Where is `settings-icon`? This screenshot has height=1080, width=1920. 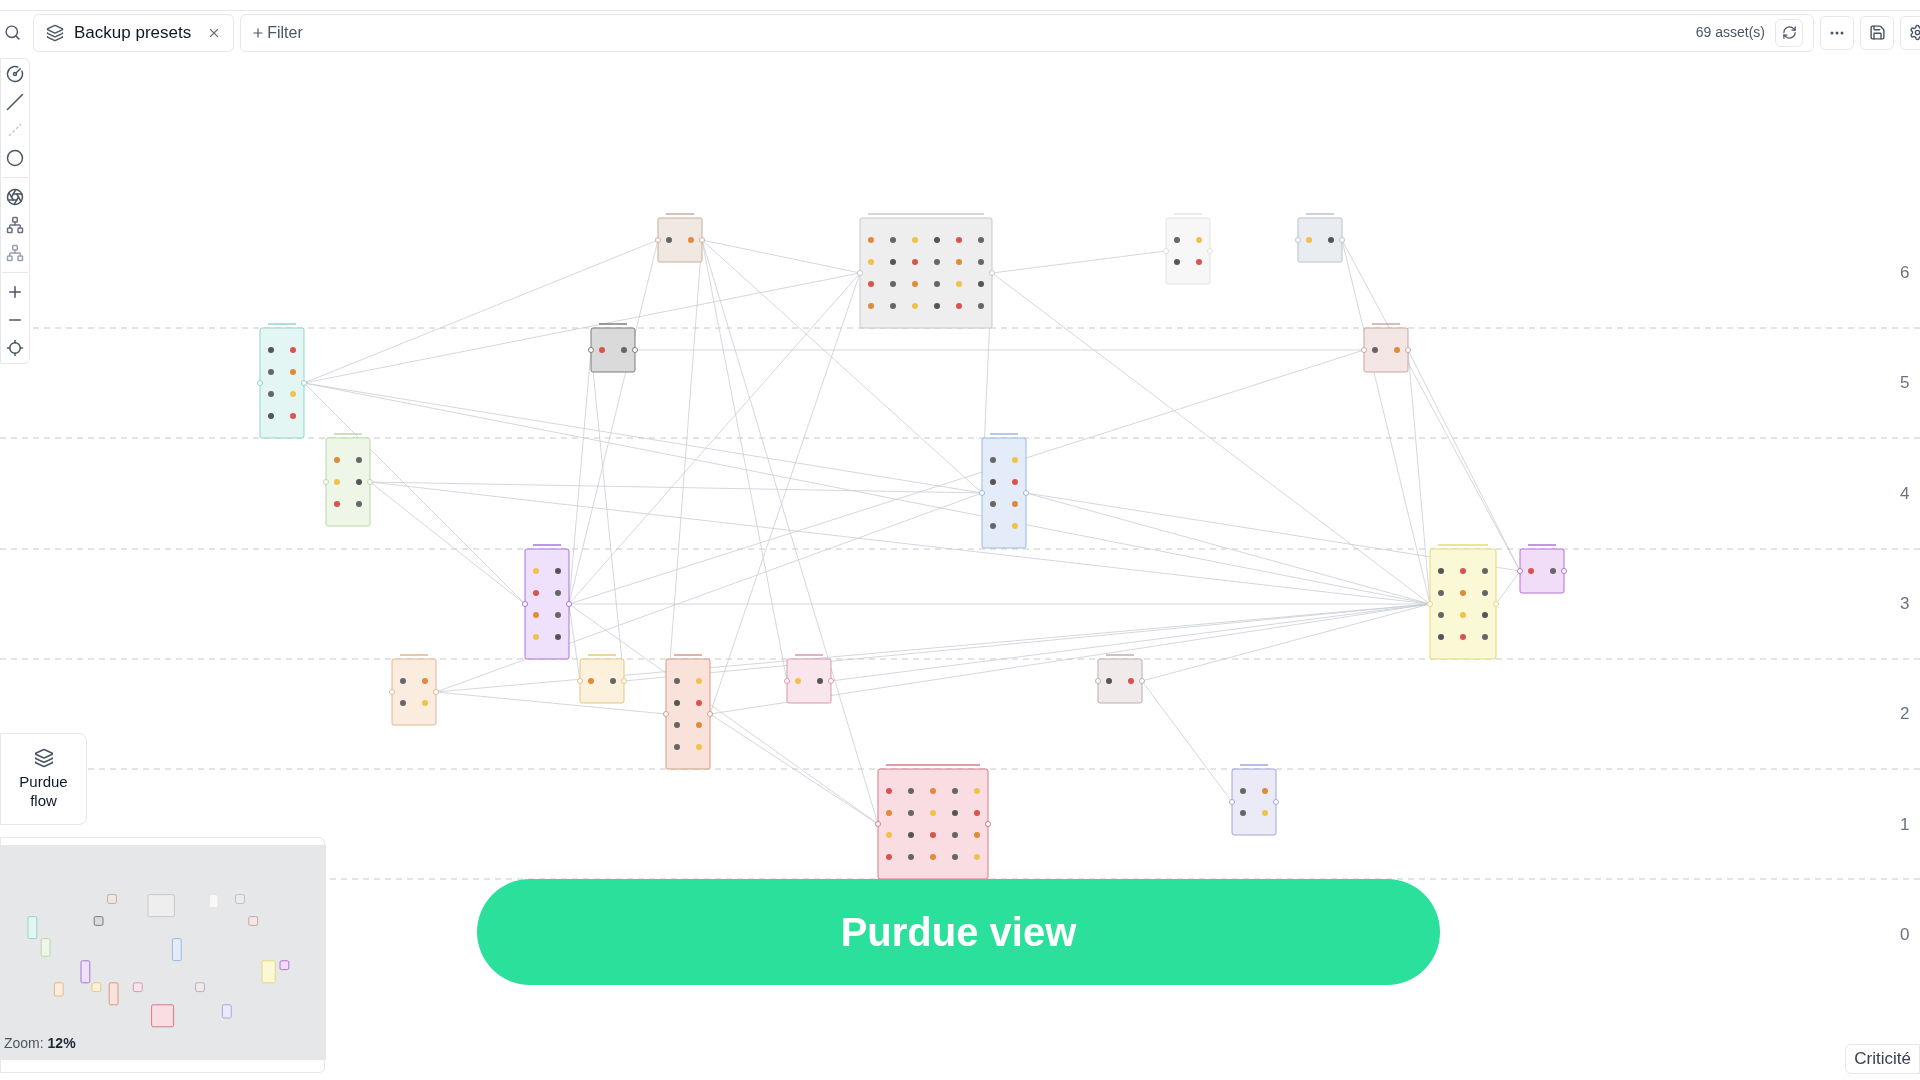 settings-icon is located at coordinates (1914, 32).